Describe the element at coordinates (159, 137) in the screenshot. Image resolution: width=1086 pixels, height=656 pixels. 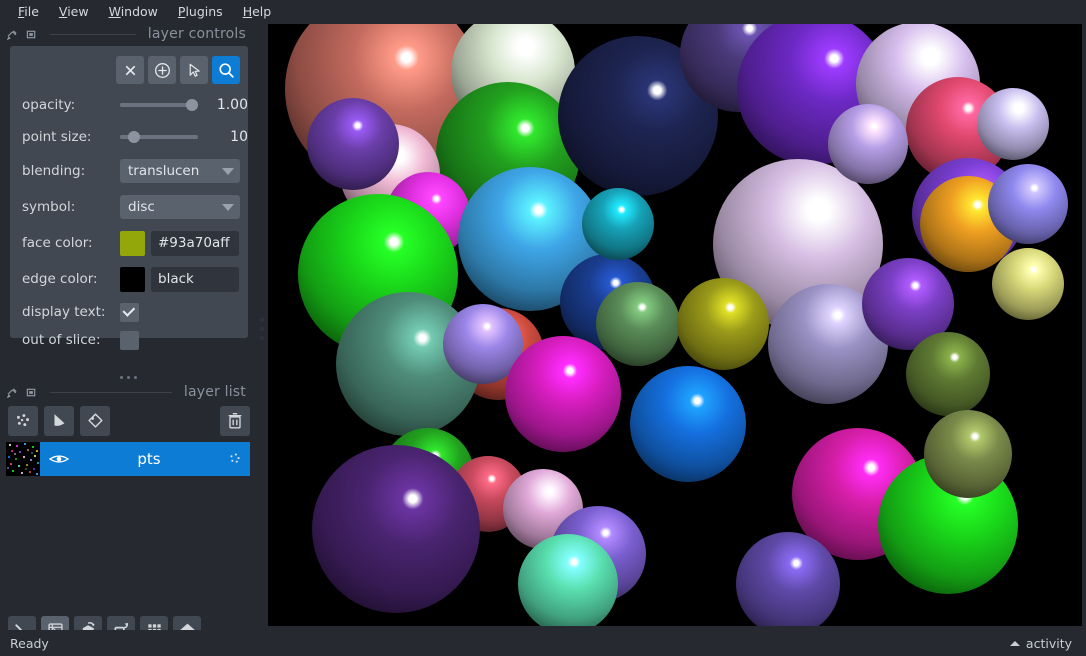
I see `point-size-slider` at that location.